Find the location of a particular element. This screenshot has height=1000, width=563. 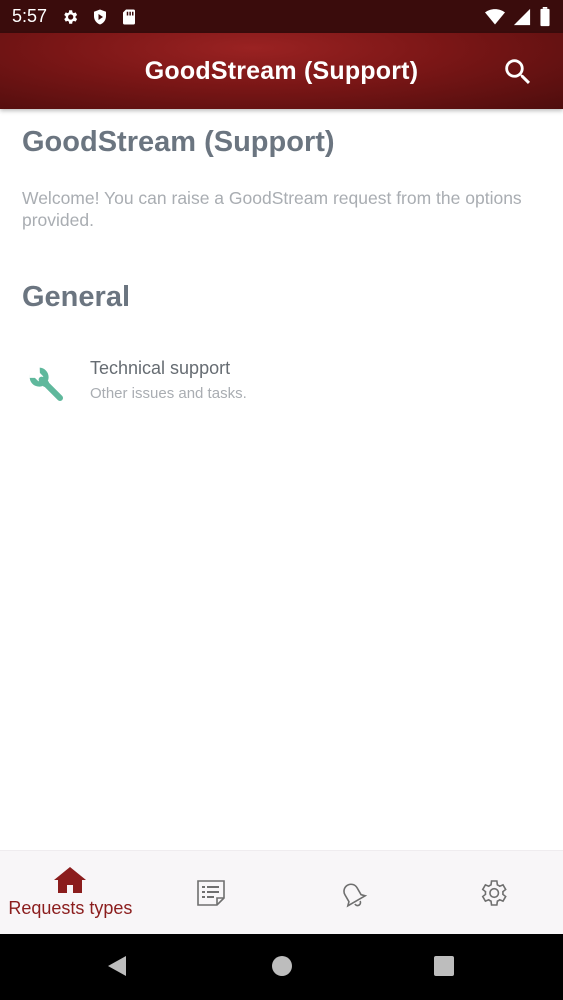

home-circle-icon is located at coordinates (282, 966).